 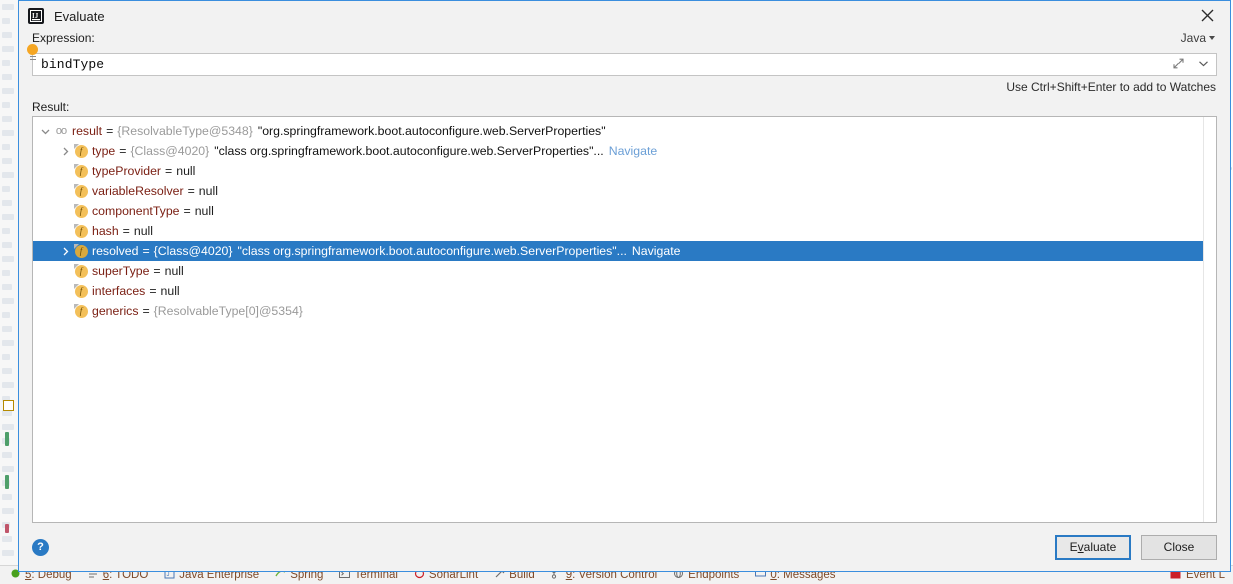 What do you see at coordinates (136, 211) in the screenshot?
I see `tree-node-name: componentType` at bounding box center [136, 211].